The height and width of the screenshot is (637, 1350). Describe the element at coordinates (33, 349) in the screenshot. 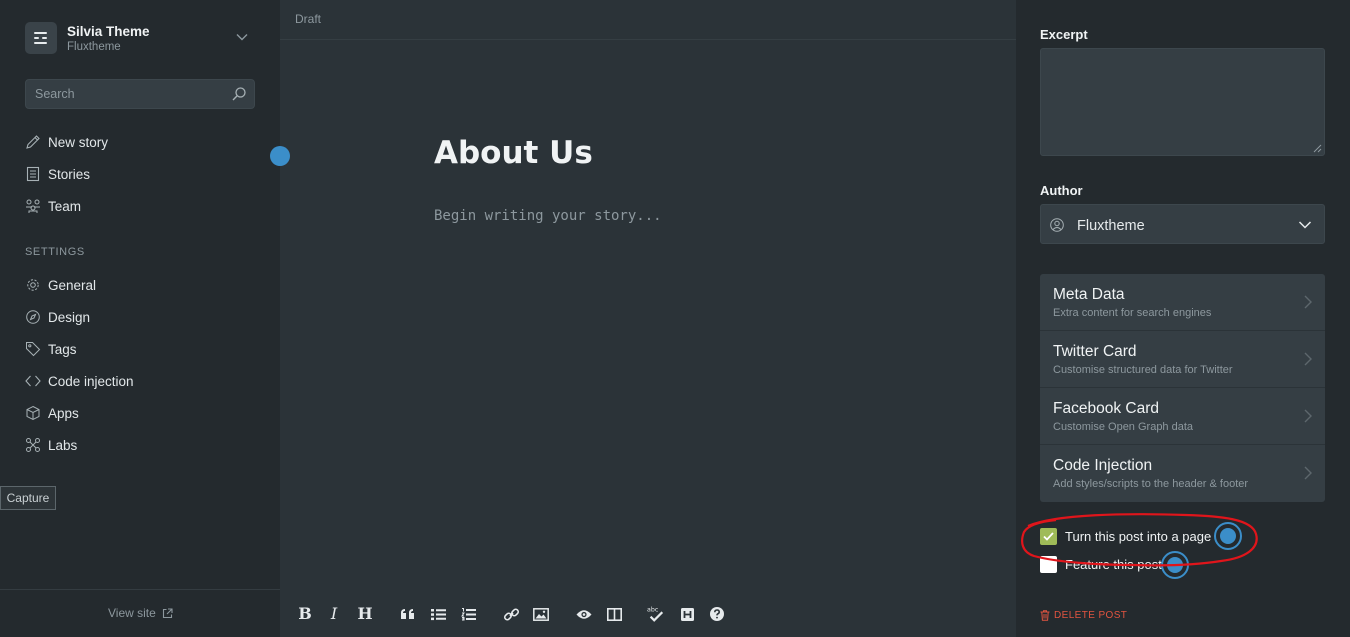

I see `tag-icon` at that location.